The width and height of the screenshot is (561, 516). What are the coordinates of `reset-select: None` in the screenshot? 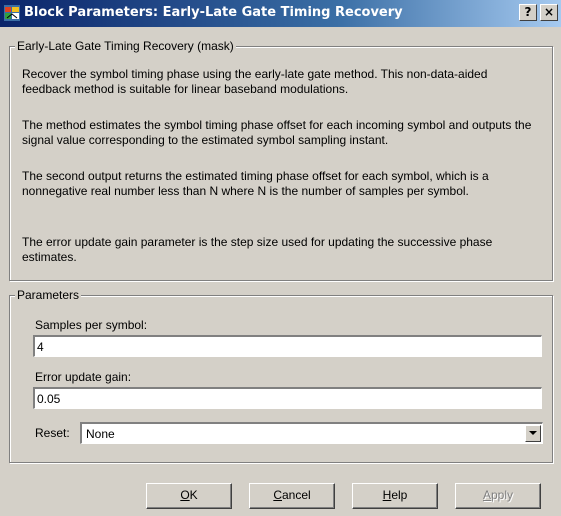 It's located at (311, 433).